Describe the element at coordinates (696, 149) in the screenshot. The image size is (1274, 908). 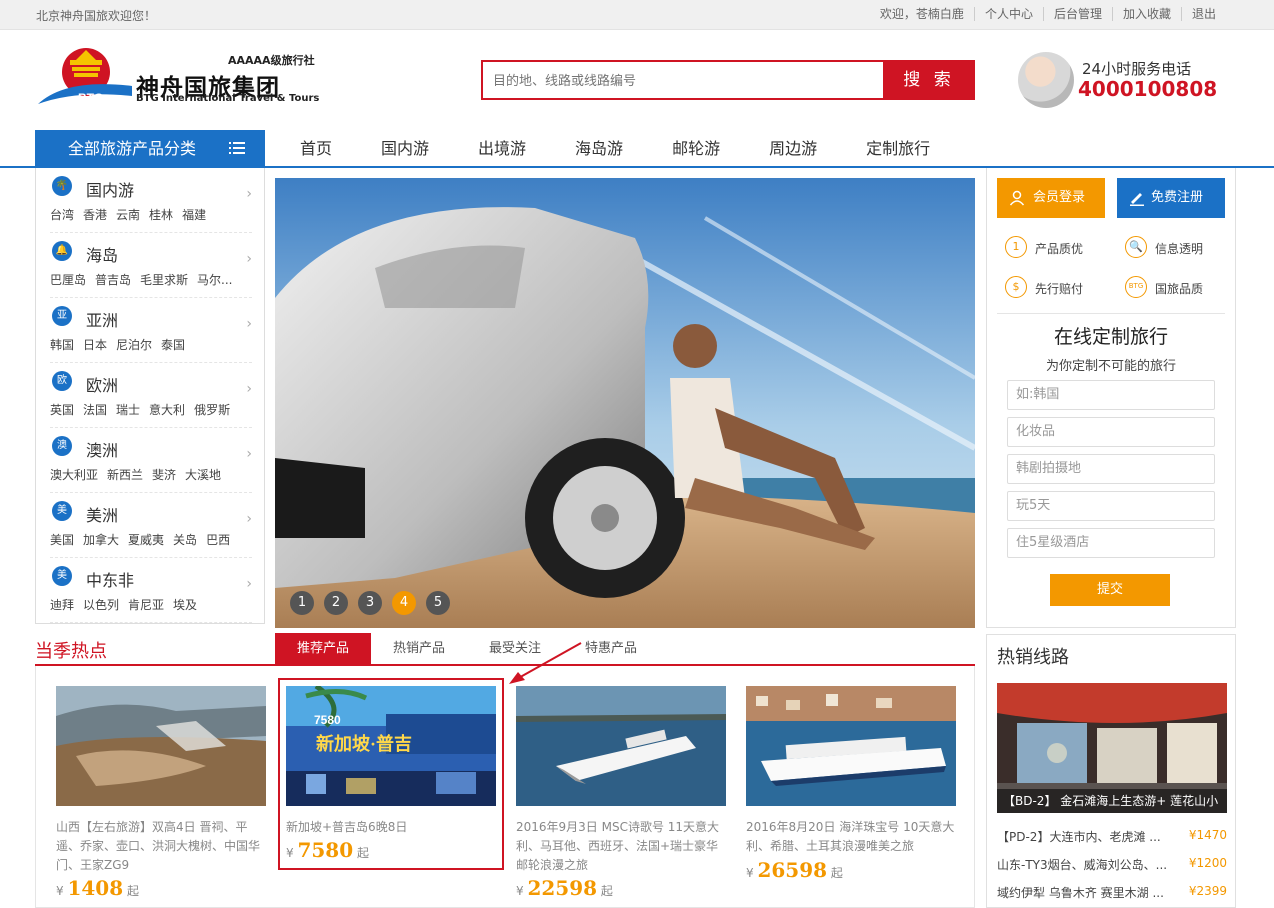
I see `nav-cruise: 邮轮游` at that location.